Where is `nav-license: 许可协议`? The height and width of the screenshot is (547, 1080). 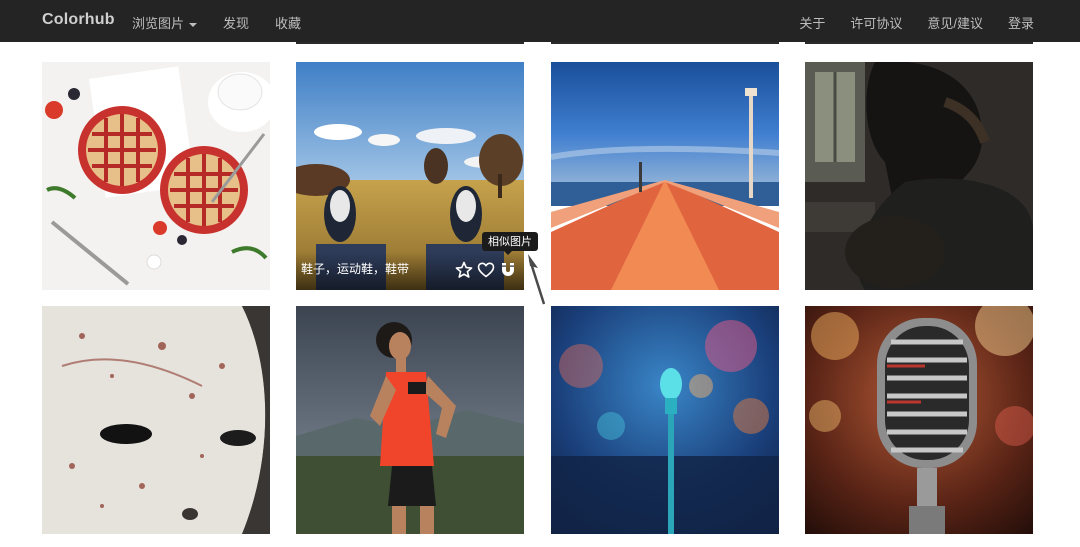 nav-license: 许可协议 is located at coordinates (876, 22).